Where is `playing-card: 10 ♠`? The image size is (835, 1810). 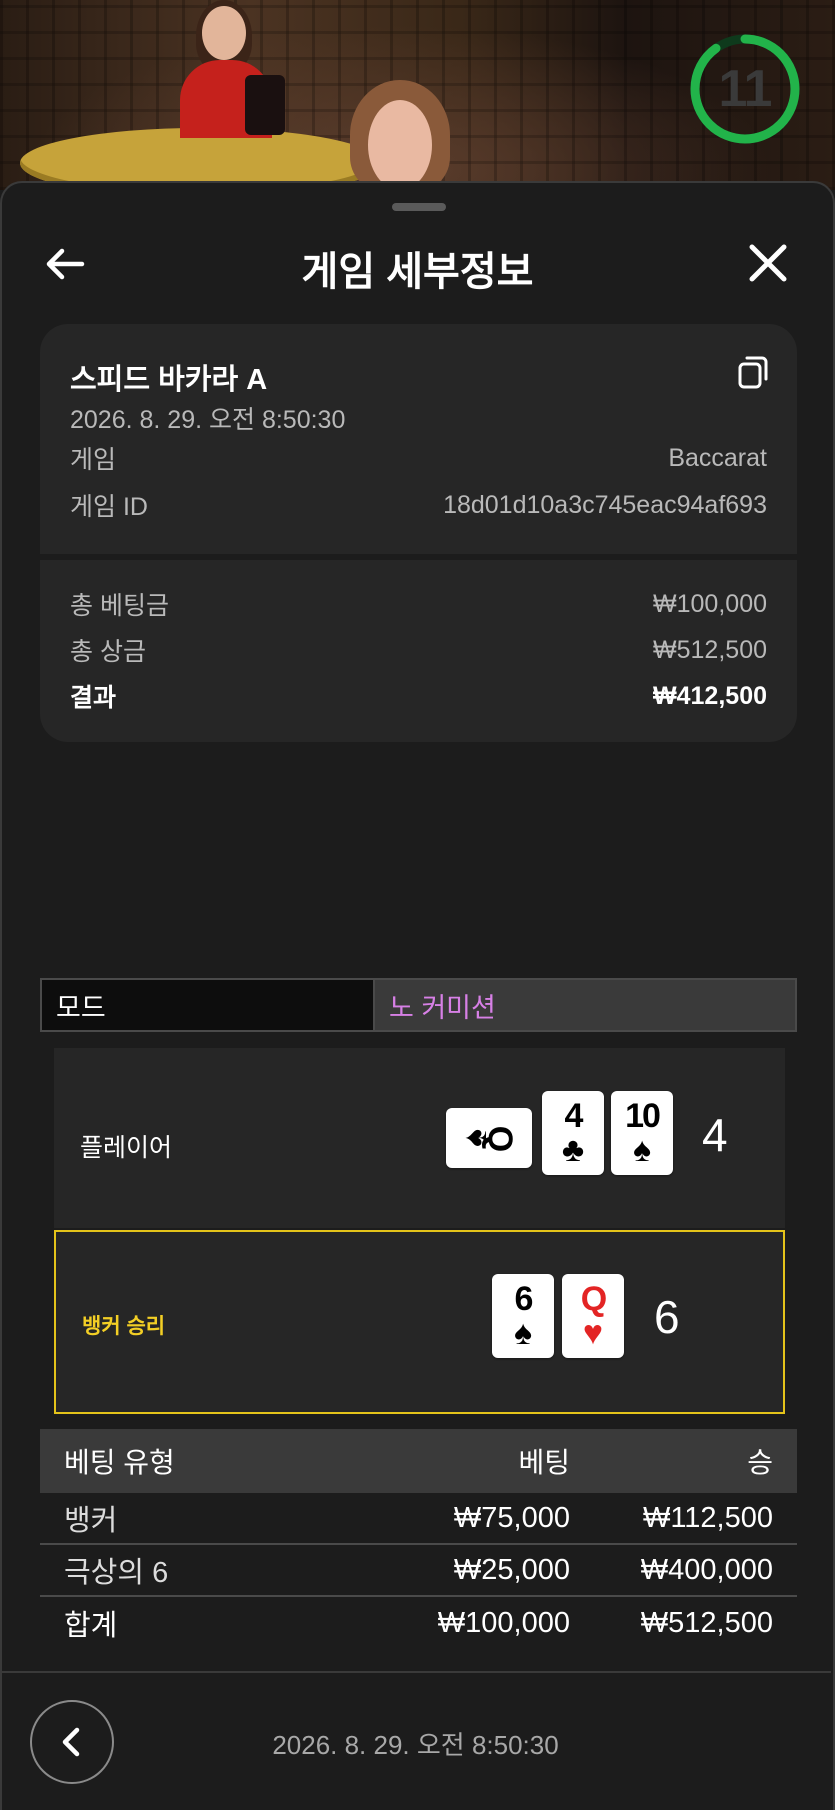 playing-card: 10 ♠ is located at coordinates (642, 1133).